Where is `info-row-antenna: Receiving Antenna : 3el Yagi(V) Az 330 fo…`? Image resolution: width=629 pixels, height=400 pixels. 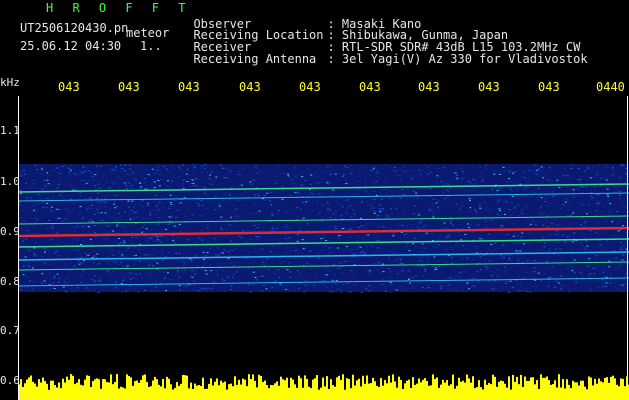
info-row-antenna: Receiving Antenna : 3el Yagi(V) Az 330 fo… is located at coordinates (383, 53).